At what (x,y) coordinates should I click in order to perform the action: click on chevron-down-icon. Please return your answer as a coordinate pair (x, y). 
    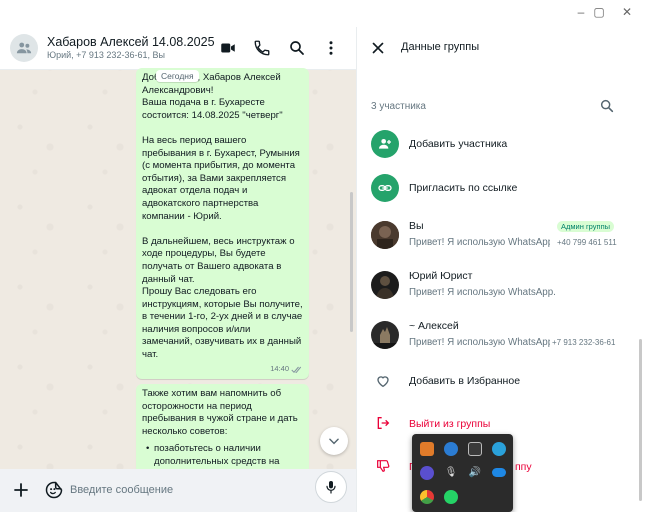
    Looking at the image, I should click on (334, 441).